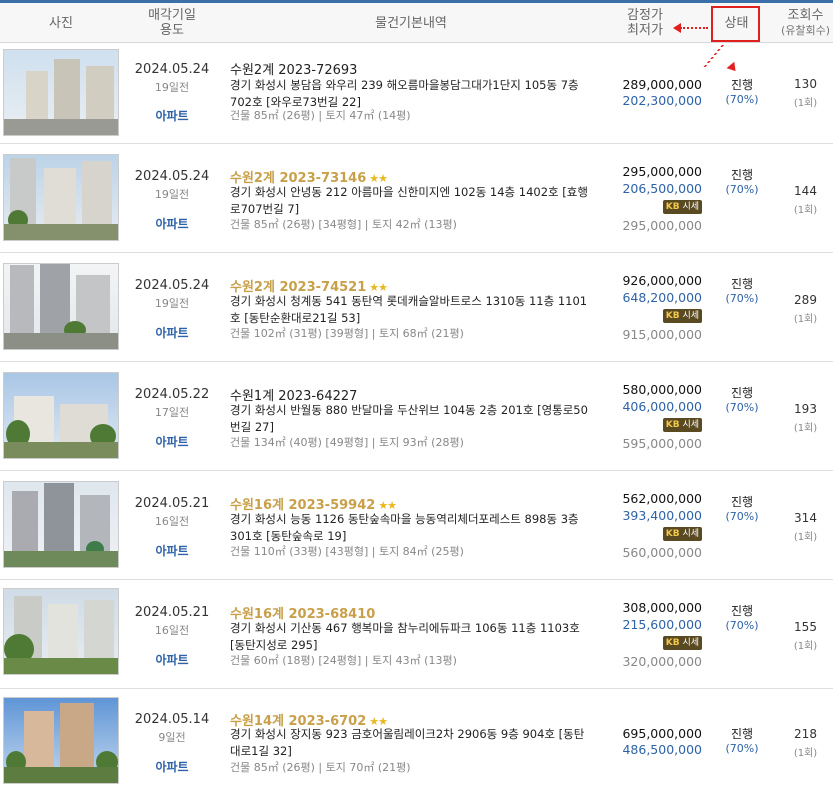  Describe the element at coordinates (347, 442) in the screenshot. I see `property-area: 건물 134㎡ (40평) [49평형] | 토지 93㎡ (28평)` at that location.